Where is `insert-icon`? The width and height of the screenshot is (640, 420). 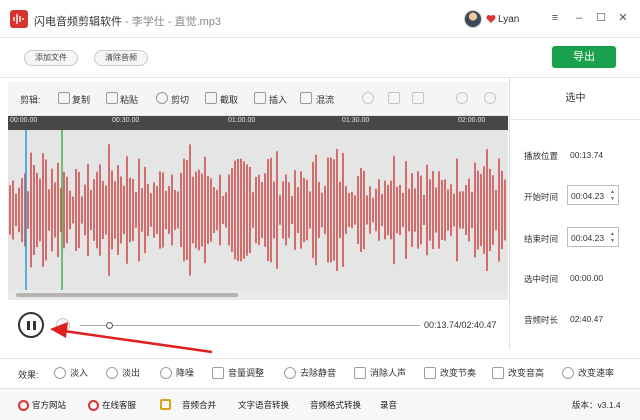 insert-icon is located at coordinates (260, 98).